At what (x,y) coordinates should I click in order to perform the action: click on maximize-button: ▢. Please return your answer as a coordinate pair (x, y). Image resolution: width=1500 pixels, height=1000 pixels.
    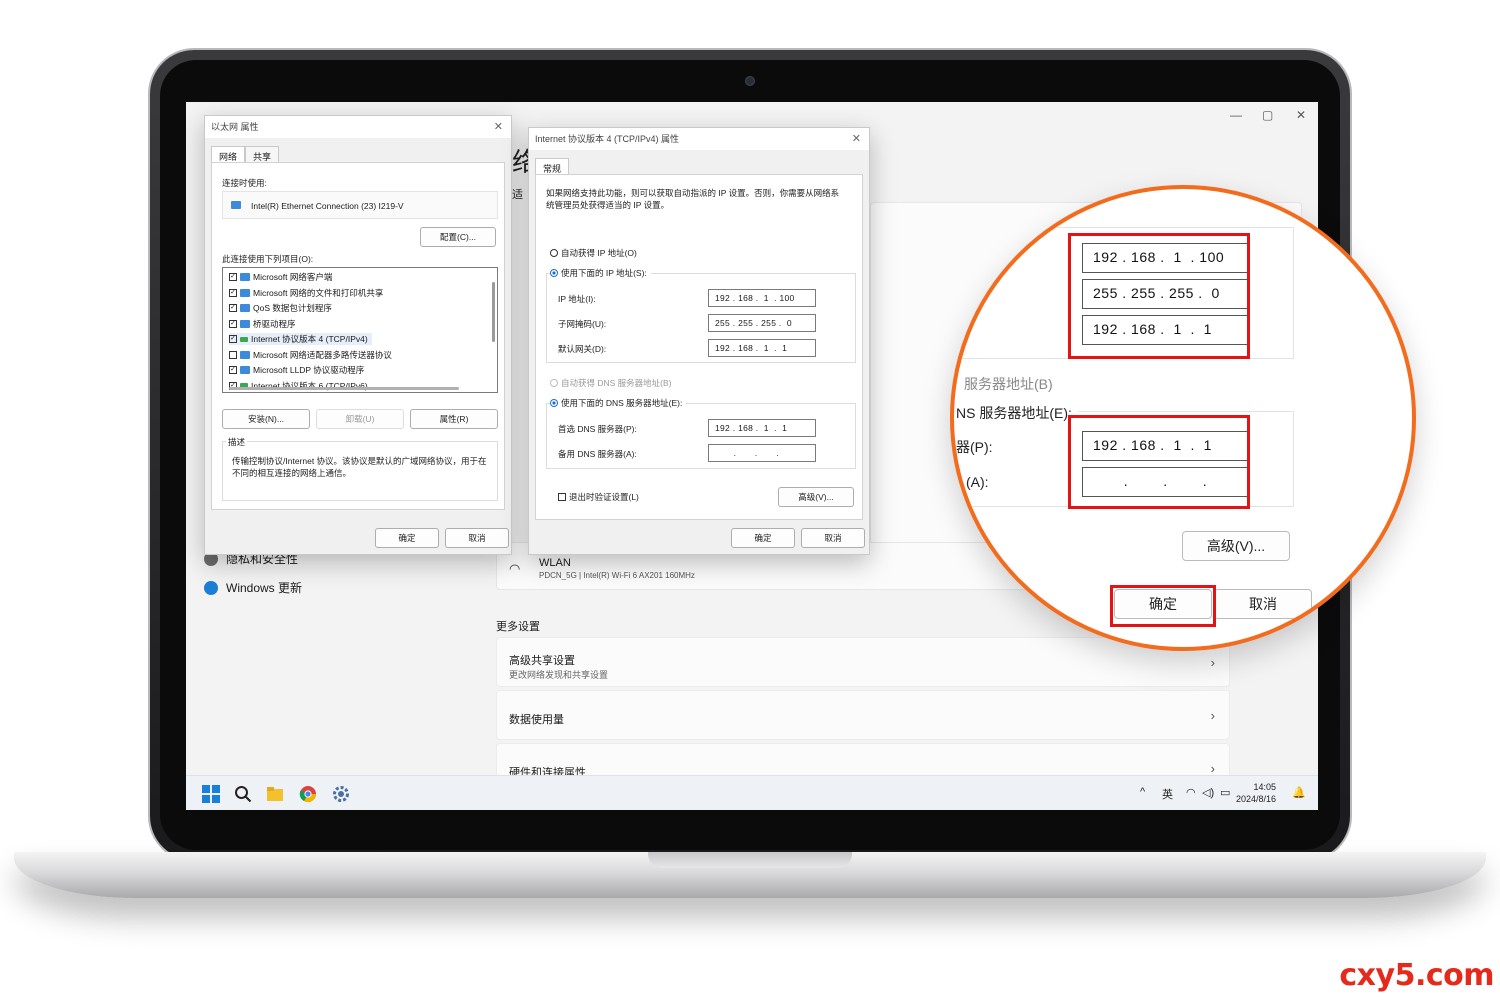
    Looking at the image, I should click on (1267, 115).